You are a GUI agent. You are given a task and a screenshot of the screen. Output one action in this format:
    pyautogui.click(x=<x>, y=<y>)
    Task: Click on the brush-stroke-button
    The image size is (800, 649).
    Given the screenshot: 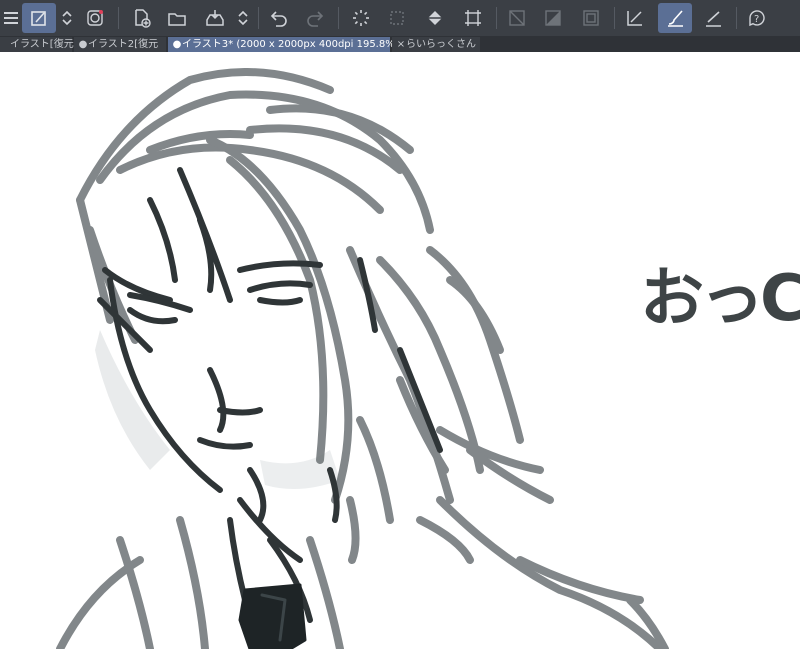 What is the action you would take?
    pyautogui.click(x=675, y=18)
    